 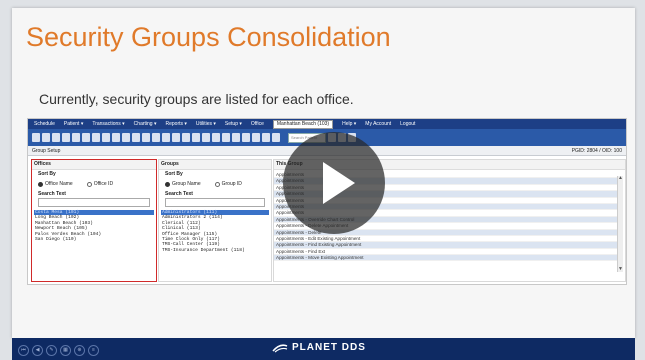 What do you see at coordinates (596, 150) in the screenshot?
I see `pgid-label: PGID: 2804 / OID: 100` at bounding box center [596, 150].